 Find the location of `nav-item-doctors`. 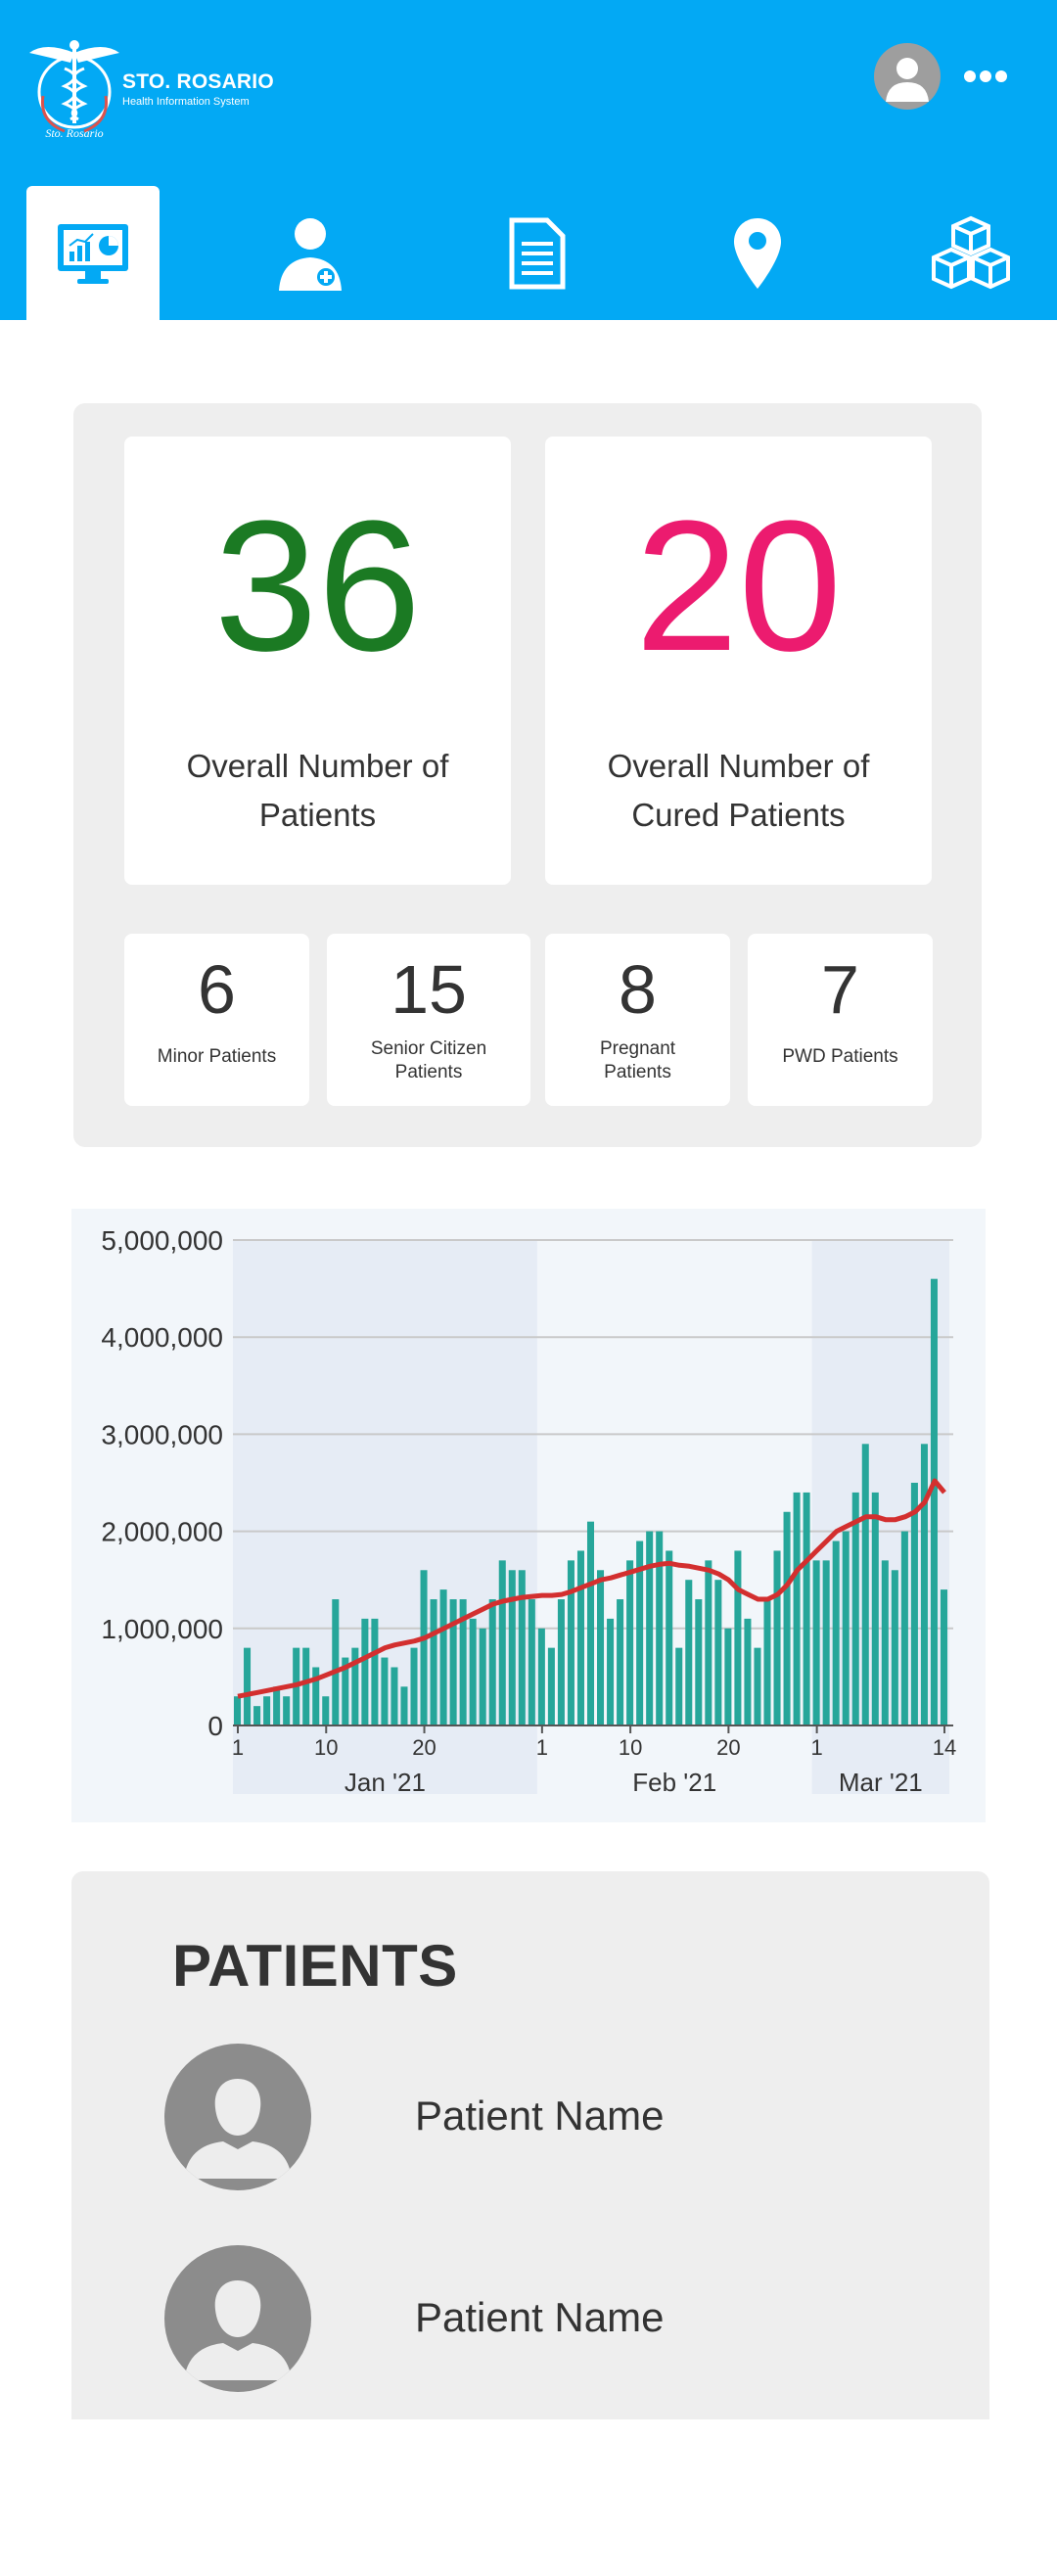

nav-item-doctors is located at coordinates (311, 253).